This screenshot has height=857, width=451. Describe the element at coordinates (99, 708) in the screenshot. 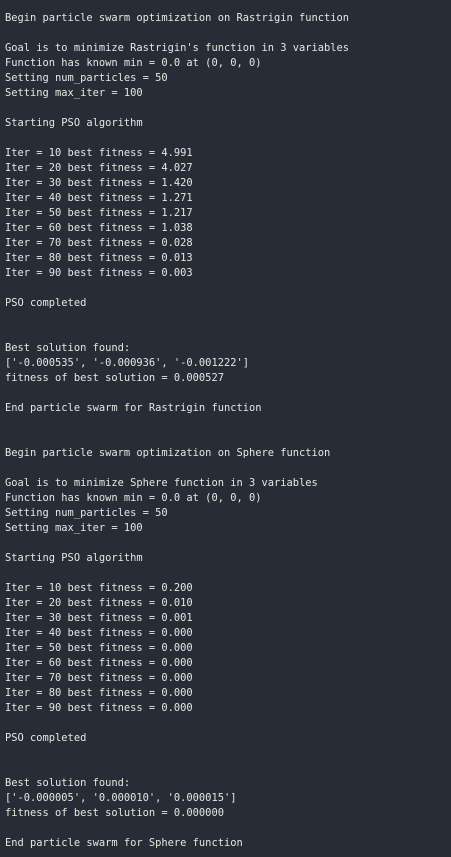

I see `console-line: Iter = 90 best fitness = 0.000` at that location.